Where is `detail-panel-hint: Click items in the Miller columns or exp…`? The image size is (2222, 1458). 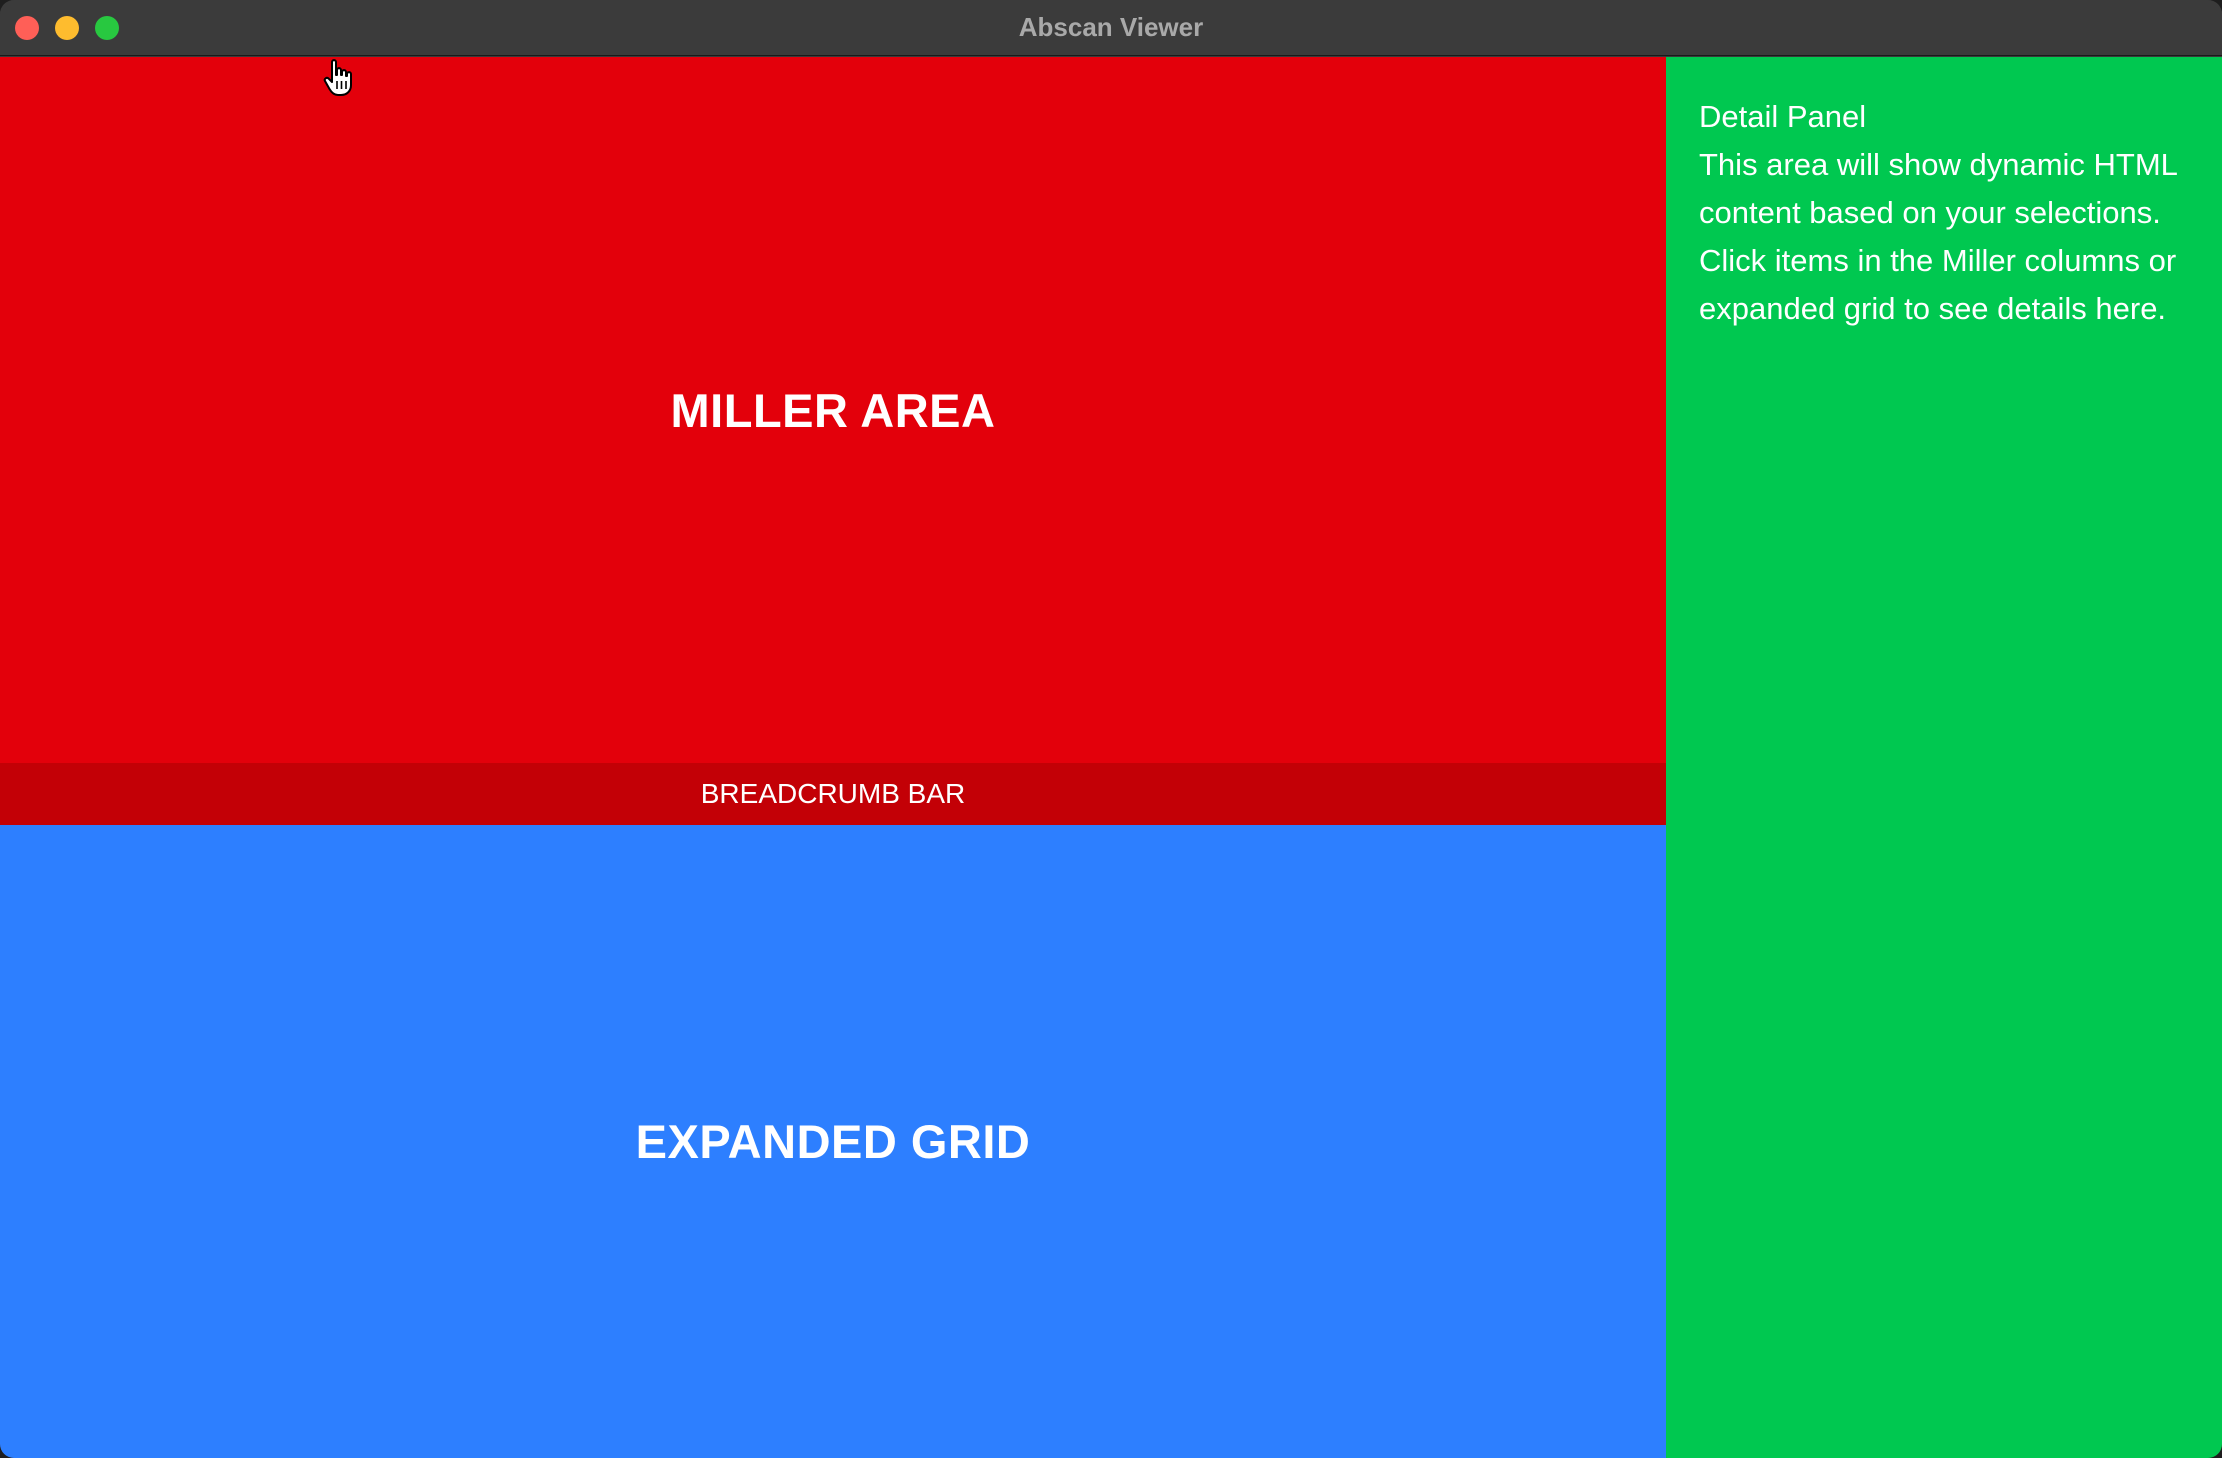
detail-panel-hint: Click items in the Miller columns or exp… is located at coordinates (1938, 284).